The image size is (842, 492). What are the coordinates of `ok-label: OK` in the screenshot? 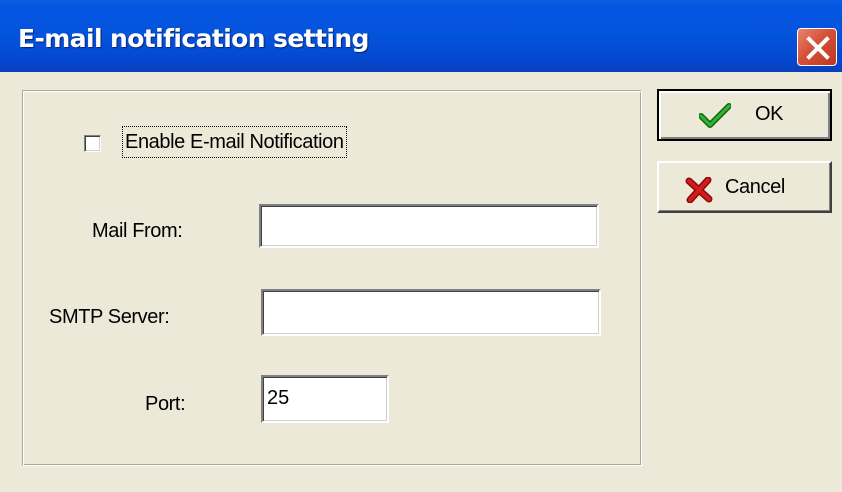 It's located at (769, 114).